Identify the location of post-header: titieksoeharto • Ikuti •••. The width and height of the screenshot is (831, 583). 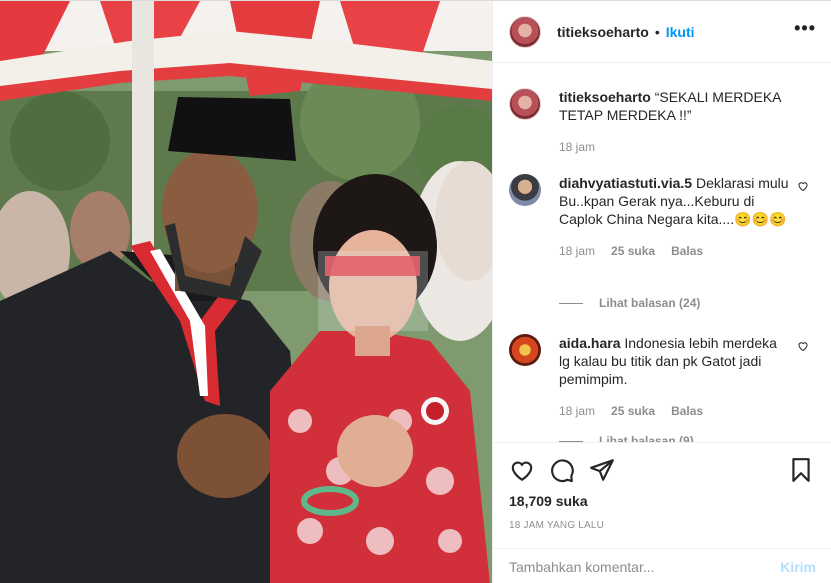
(662, 32).